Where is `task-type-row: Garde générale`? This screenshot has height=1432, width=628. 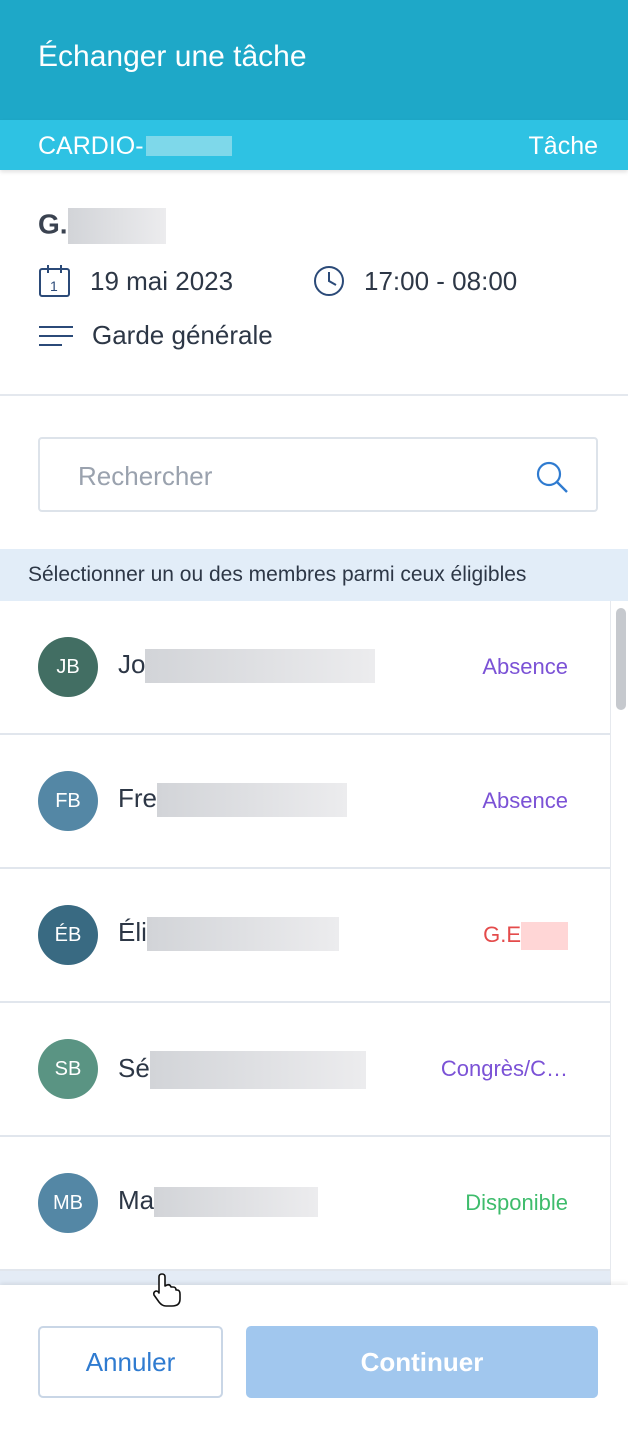 task-type-row: Garde générale is located at coordinates (155, 335).